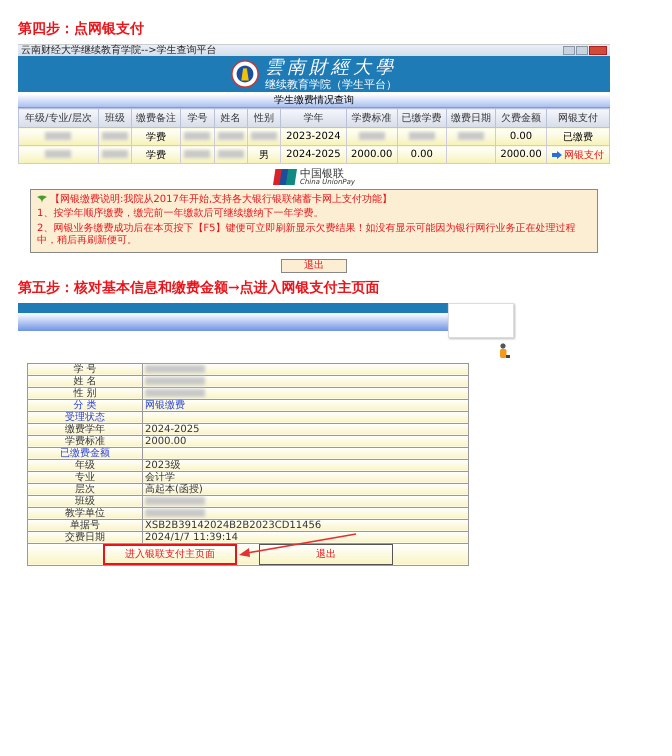 Image resolution: width=672 pixels, height=756 pixels. Describe the element at coordinates (85, 477) in the screenshot. I see `field-label: 专业` at that location.